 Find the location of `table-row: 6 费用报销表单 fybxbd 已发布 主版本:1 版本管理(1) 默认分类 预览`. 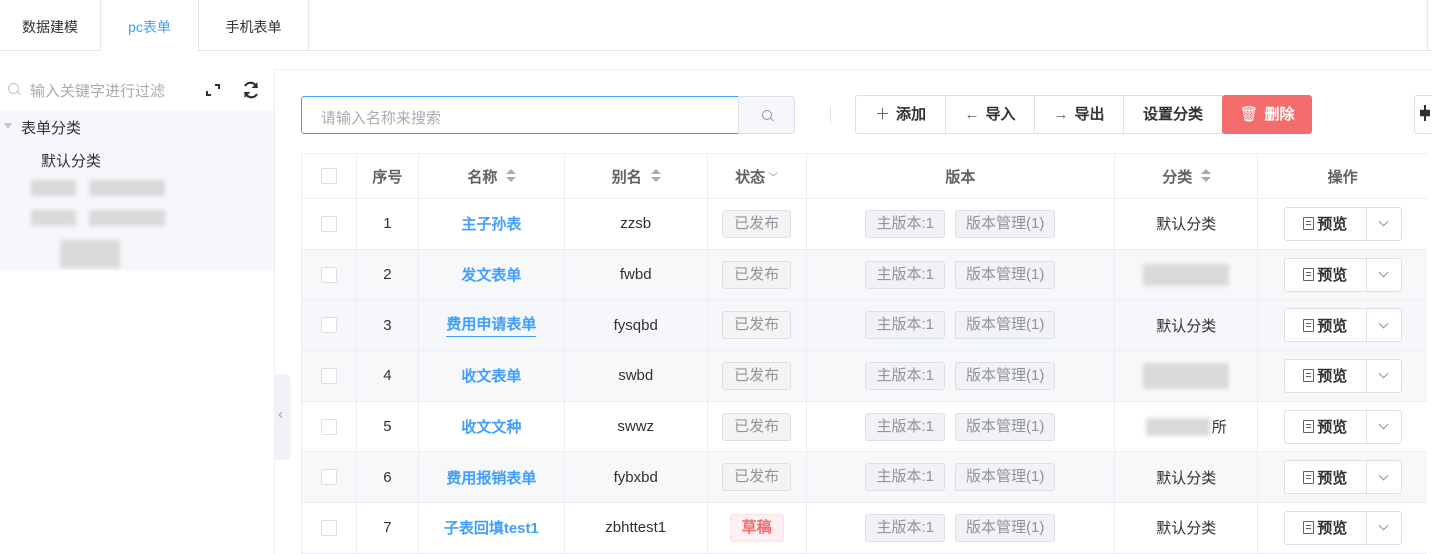

table-row: 6 费用报销表单 fybxbd 已发布 主版本:1 版本管理(1) 默认分类 预览 is located at coordinates (864, 478).